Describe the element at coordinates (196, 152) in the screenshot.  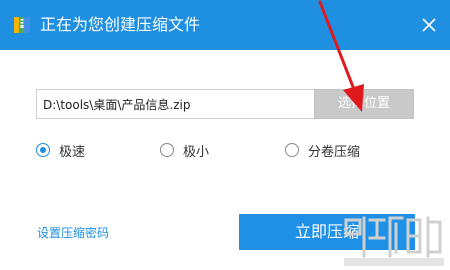
I see `option-smallest-label: 极小` at that location.